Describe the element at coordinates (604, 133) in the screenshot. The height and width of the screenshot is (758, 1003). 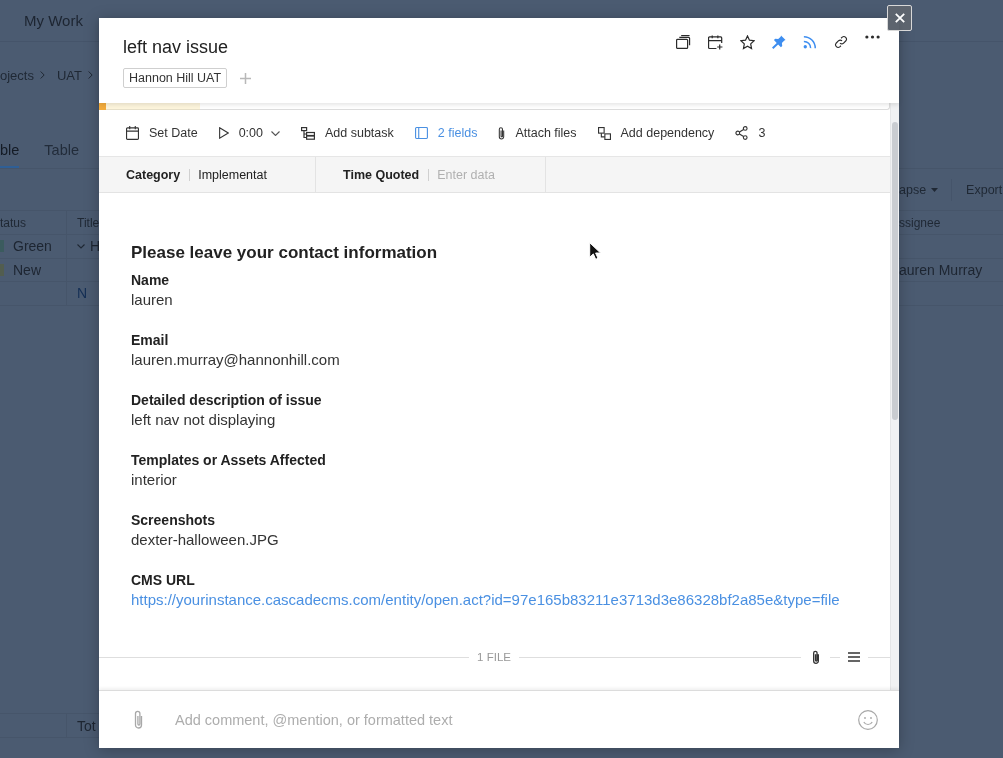
I see `dependency-icon` at that location.